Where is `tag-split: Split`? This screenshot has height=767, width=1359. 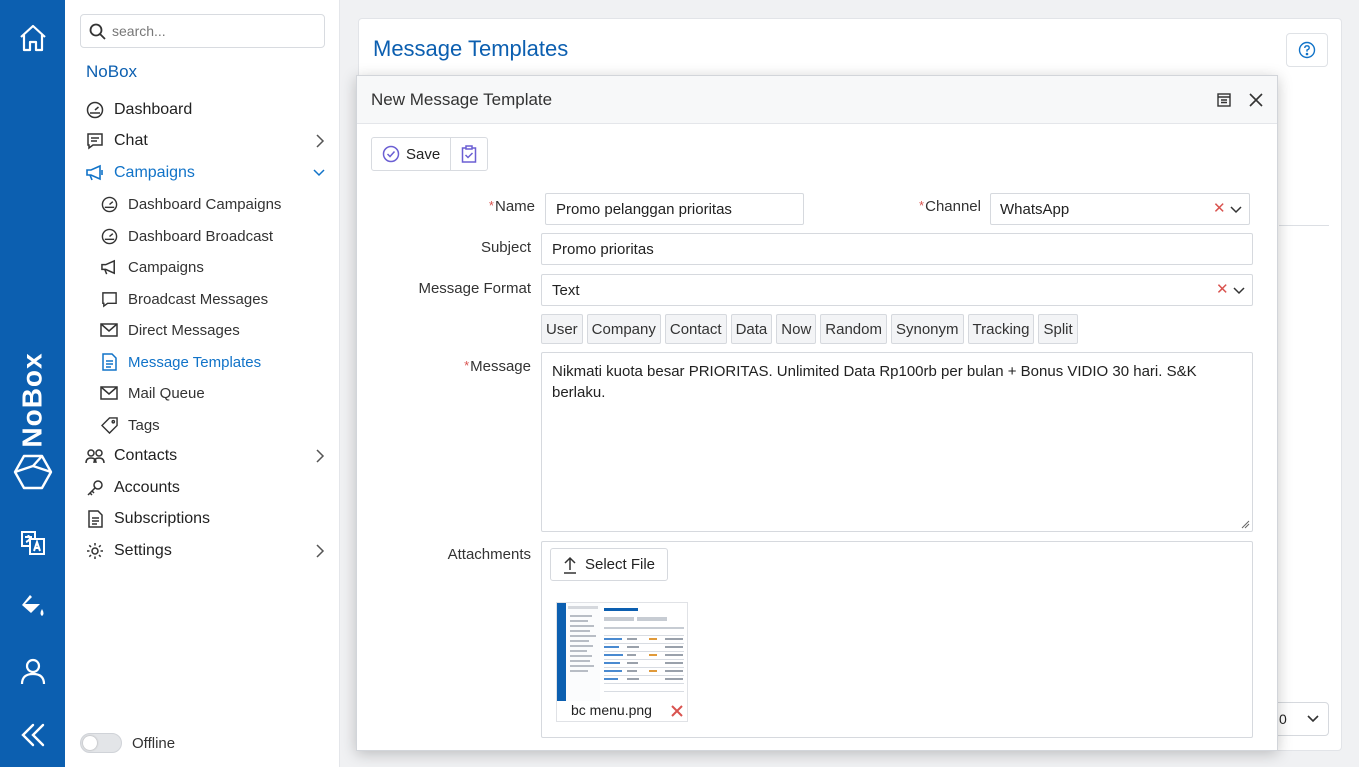
tag-split: Split is located at coordinates (1058, 329).